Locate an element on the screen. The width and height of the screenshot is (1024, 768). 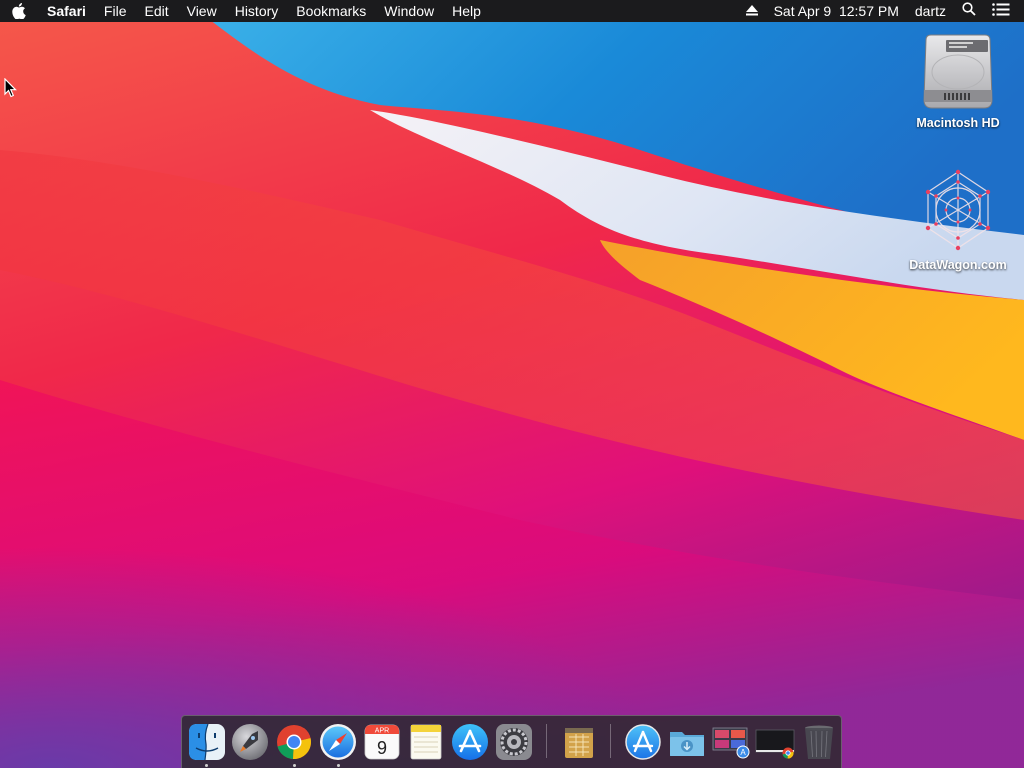
clock: Sat Apr 9 12:57 PM is located at coordinates (836, 11).